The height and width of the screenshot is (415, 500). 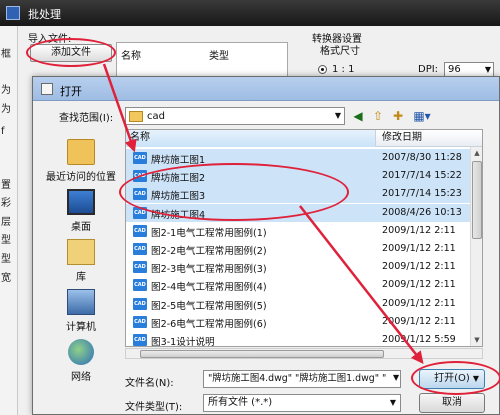 What do you see at coordinates (476, 246) in the screenshot?
I see `vertical-scrollbar: ▲ ▼` at bounding box center [476, 246].